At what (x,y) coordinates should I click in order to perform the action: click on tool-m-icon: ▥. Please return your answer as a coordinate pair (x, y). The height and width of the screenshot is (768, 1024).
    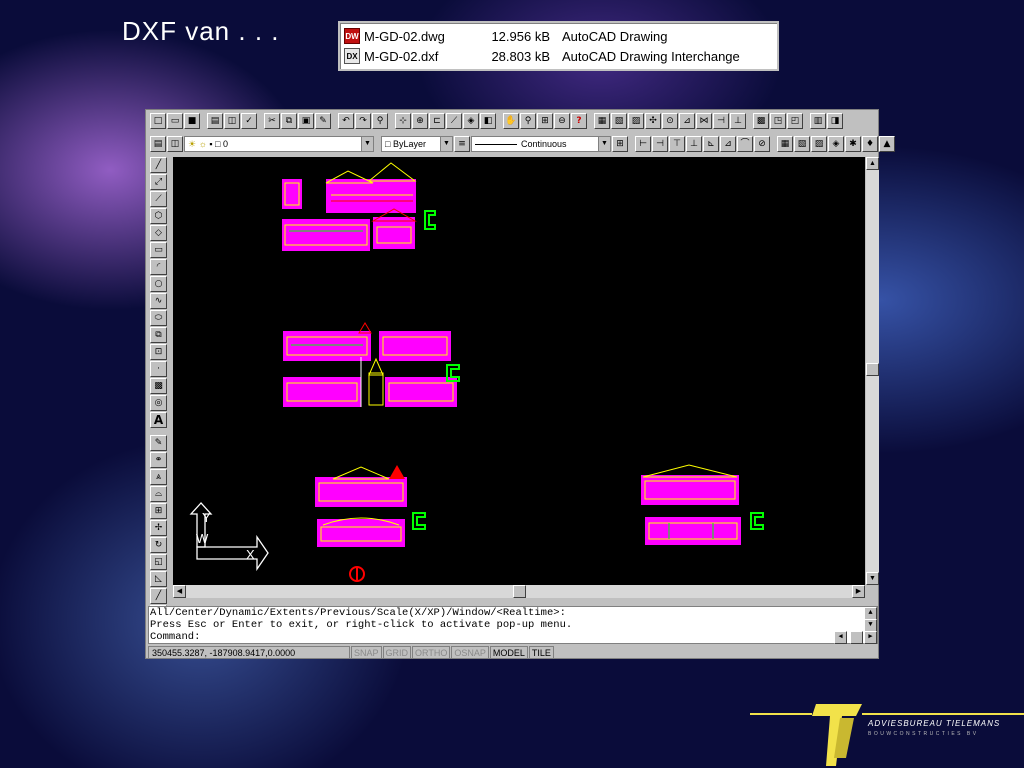
    Looking at the image, I should click on (818, 121).